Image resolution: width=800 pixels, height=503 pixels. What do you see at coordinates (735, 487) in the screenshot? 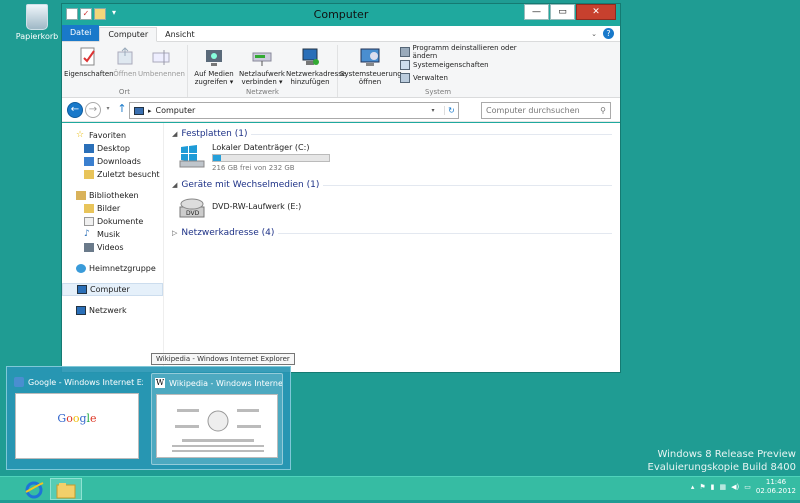
I see `volume-icon: ◀)` at bounding box center [735, 487].